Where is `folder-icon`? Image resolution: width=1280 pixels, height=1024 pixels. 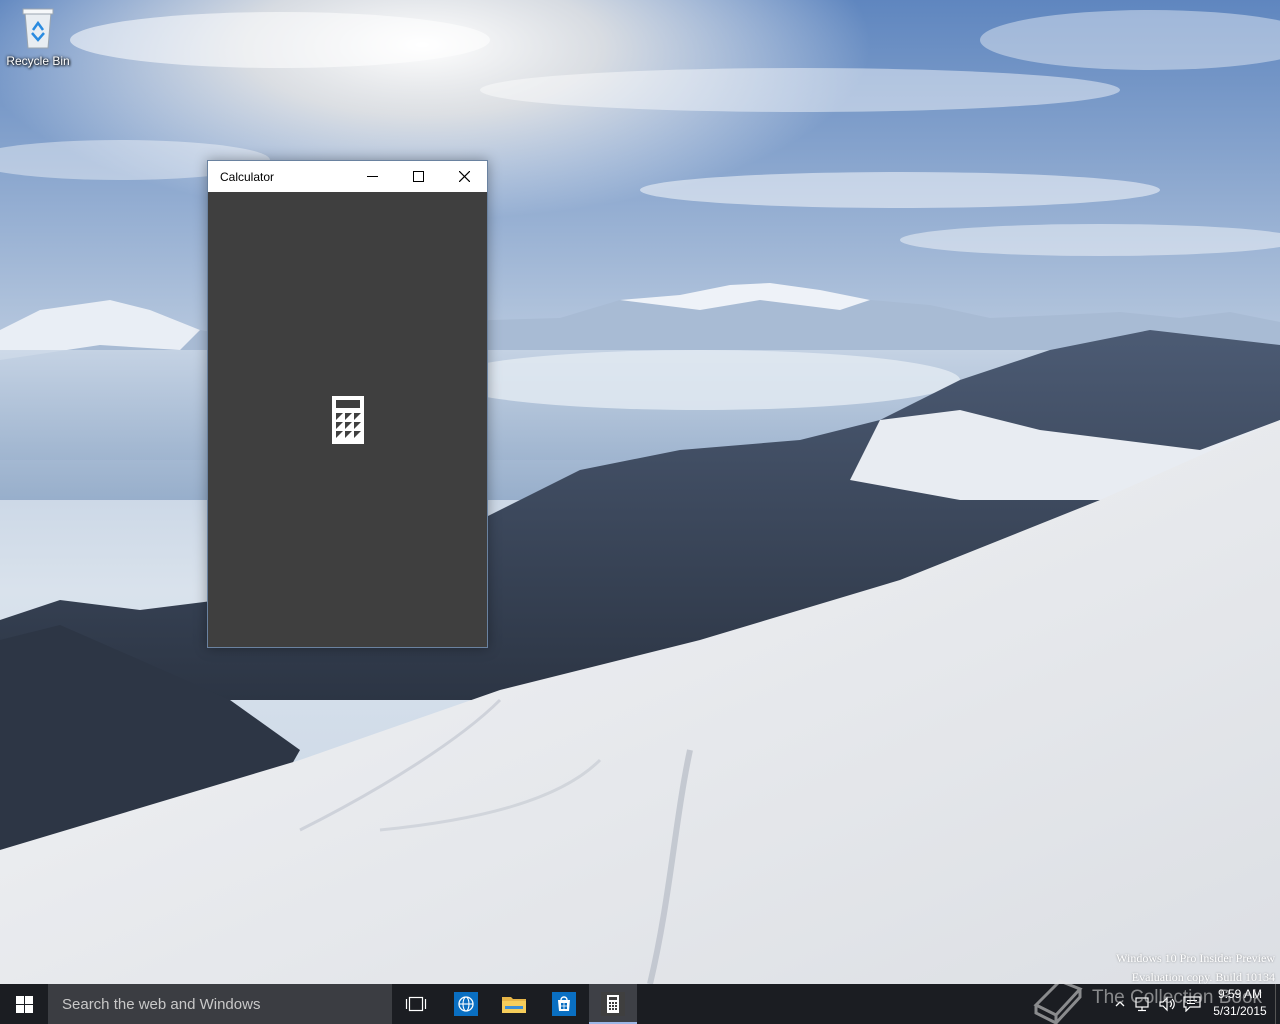 folder-icon is located at coordinates (514, 1005).